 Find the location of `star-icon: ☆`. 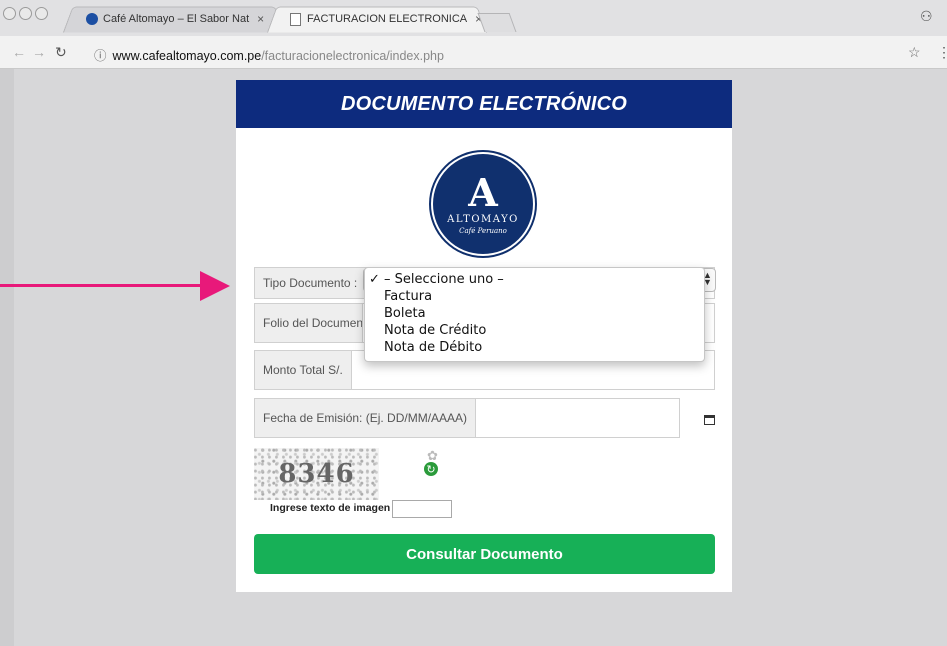

star-icon: ☆ is located at coordinates (914, 52).